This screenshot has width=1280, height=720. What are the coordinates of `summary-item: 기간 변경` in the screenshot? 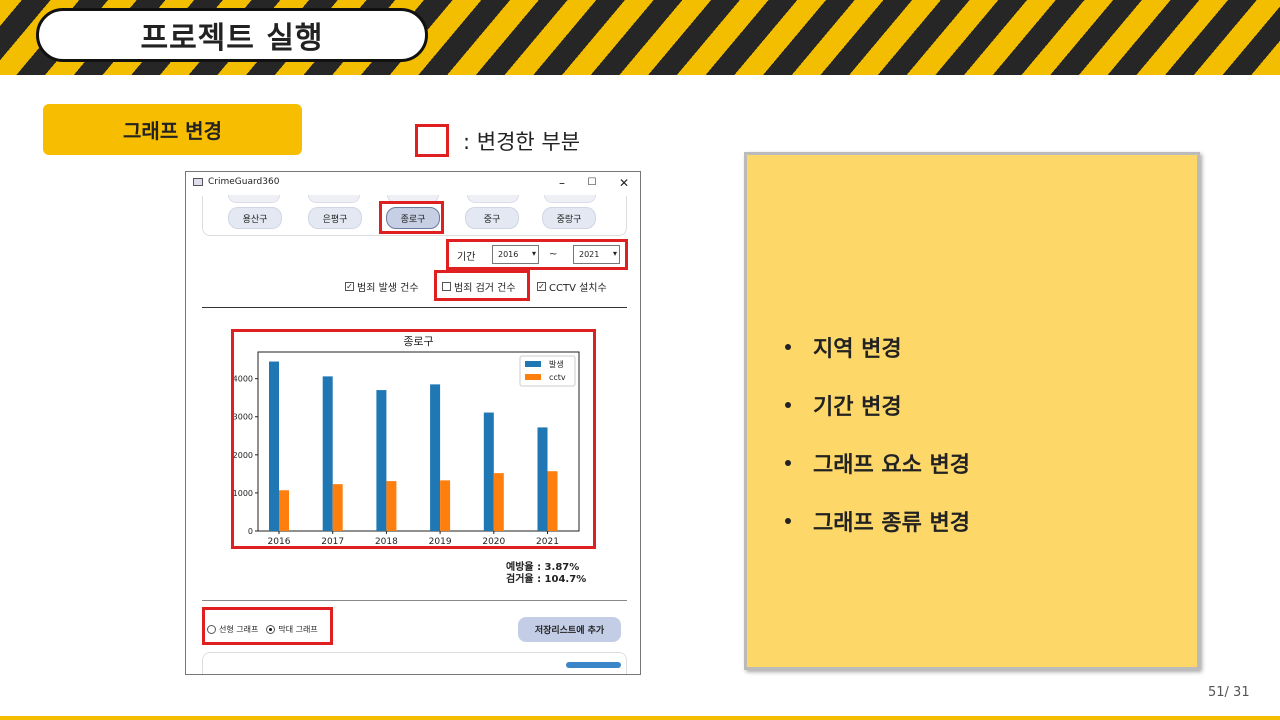 It's located at (877, 405).